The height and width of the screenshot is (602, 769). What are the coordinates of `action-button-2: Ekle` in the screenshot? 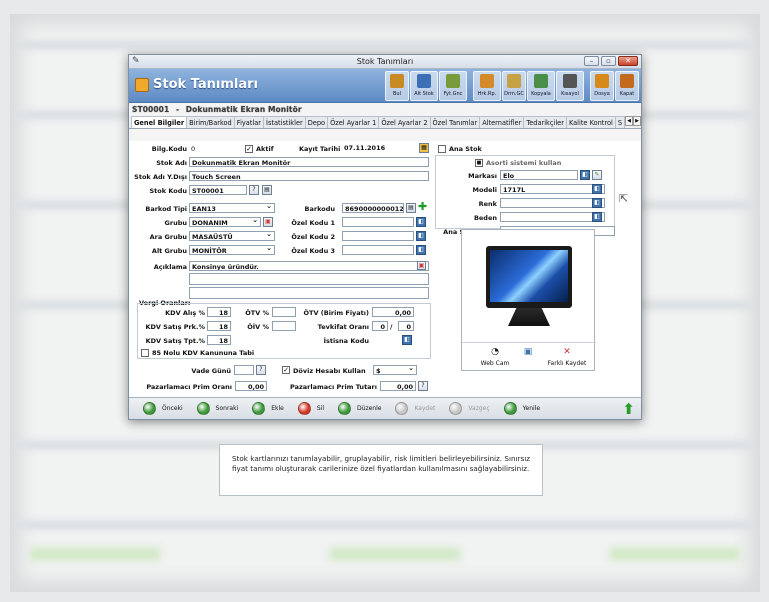 It's located at (268, 408).